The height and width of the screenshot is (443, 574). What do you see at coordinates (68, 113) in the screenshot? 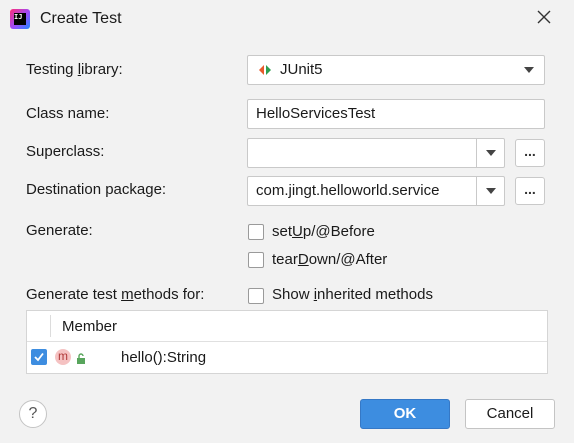
I see `class-name-label: Class name:` at bounding box center [68, 113].